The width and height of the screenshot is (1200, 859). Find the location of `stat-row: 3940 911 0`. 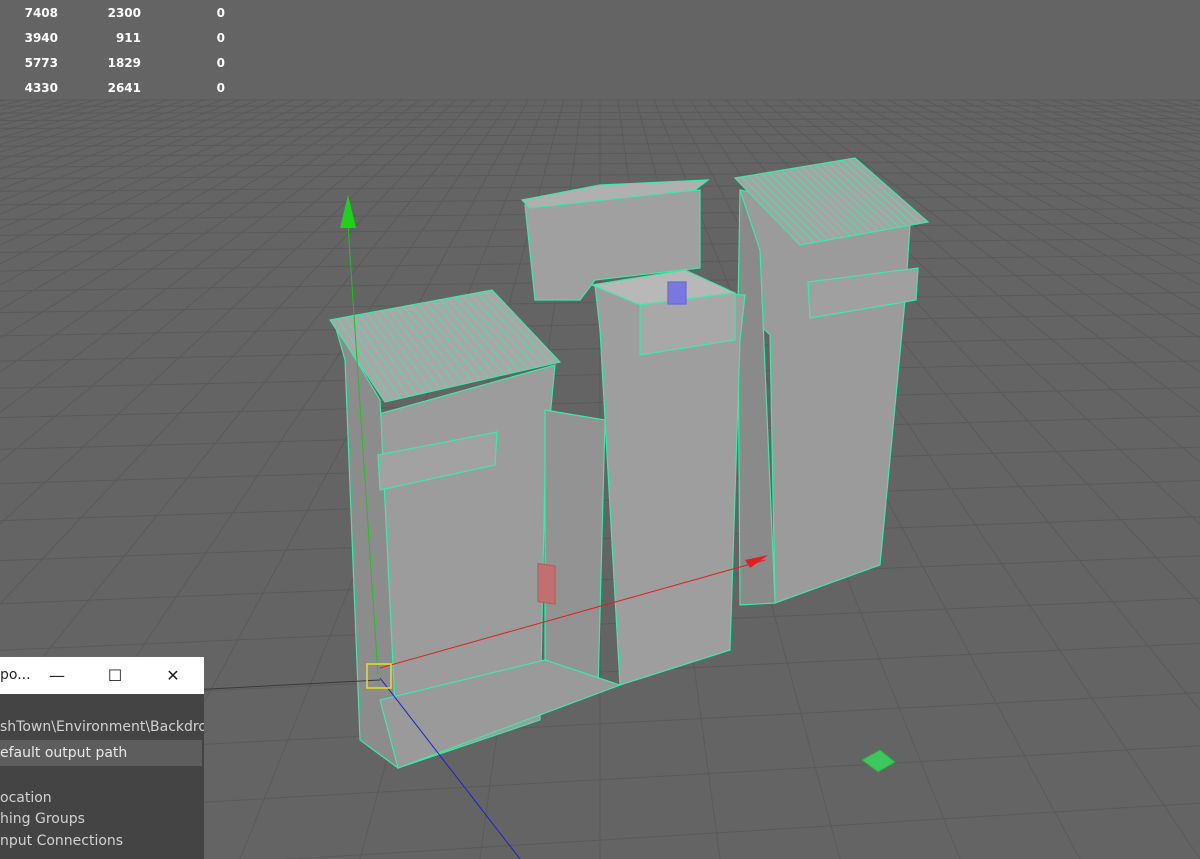

stat-row: 3940 911 0 is located at coordinates (120, 37).